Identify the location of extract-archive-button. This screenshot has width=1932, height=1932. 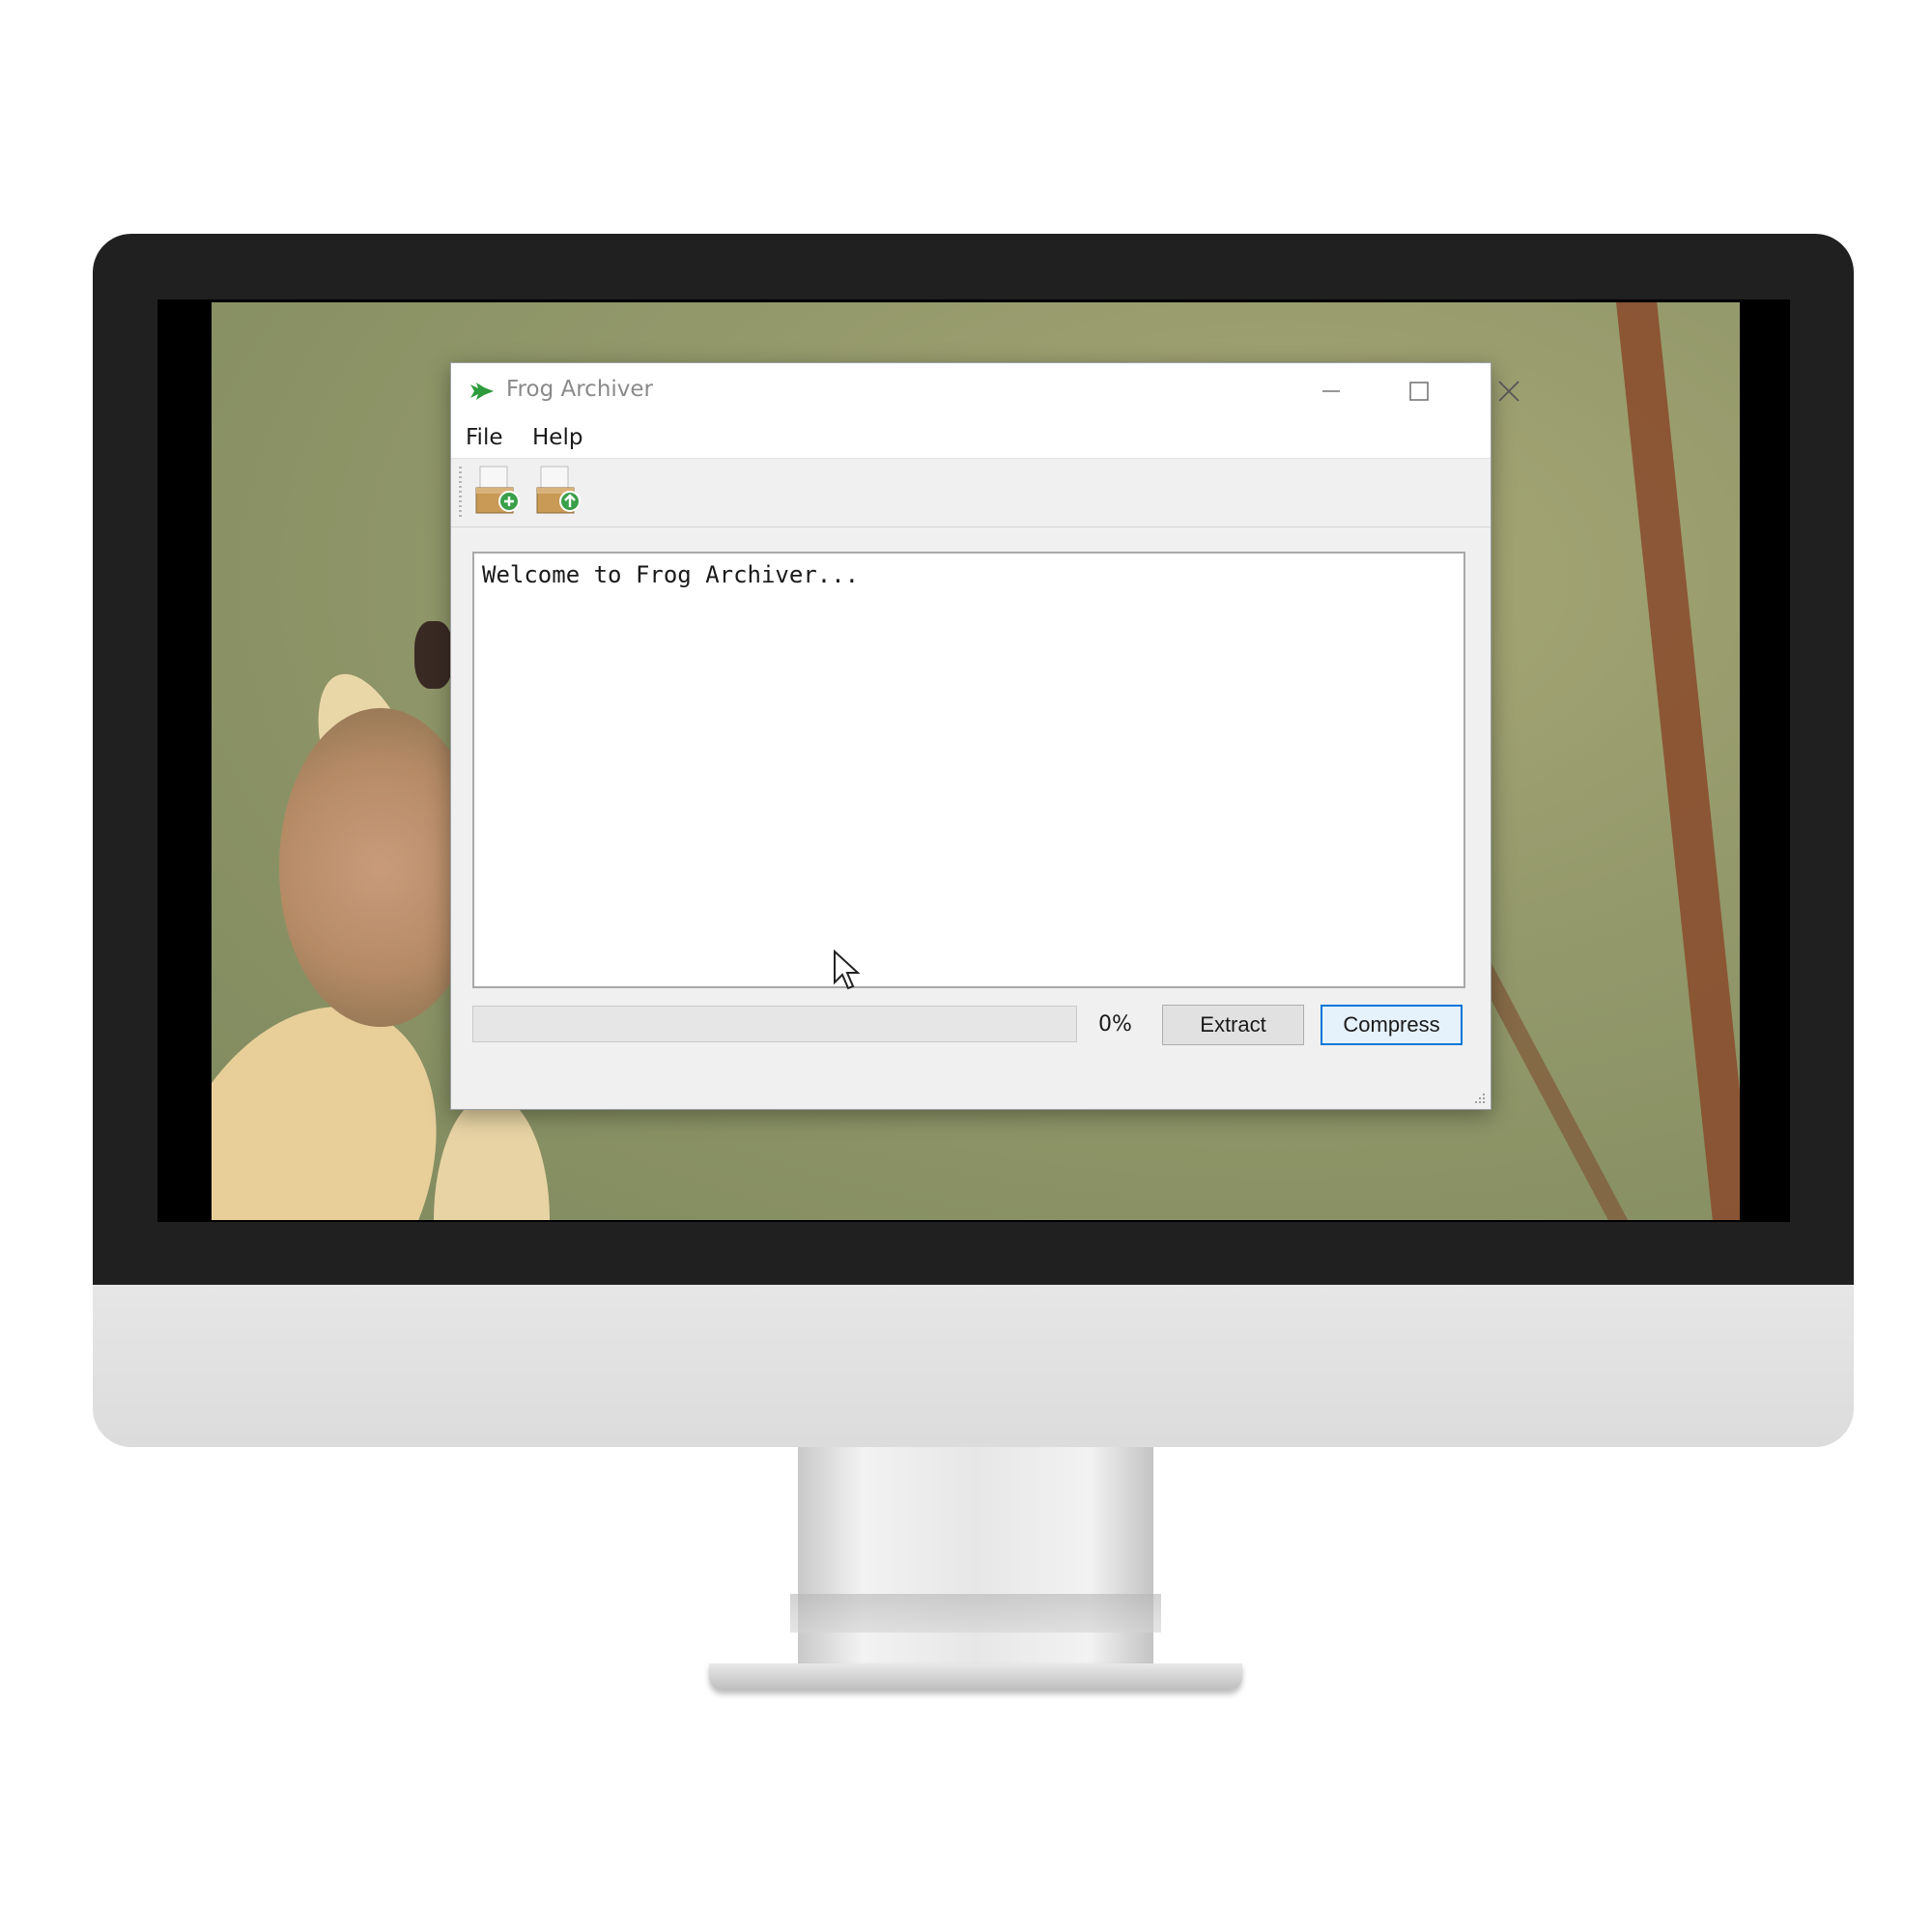
(559, 492).